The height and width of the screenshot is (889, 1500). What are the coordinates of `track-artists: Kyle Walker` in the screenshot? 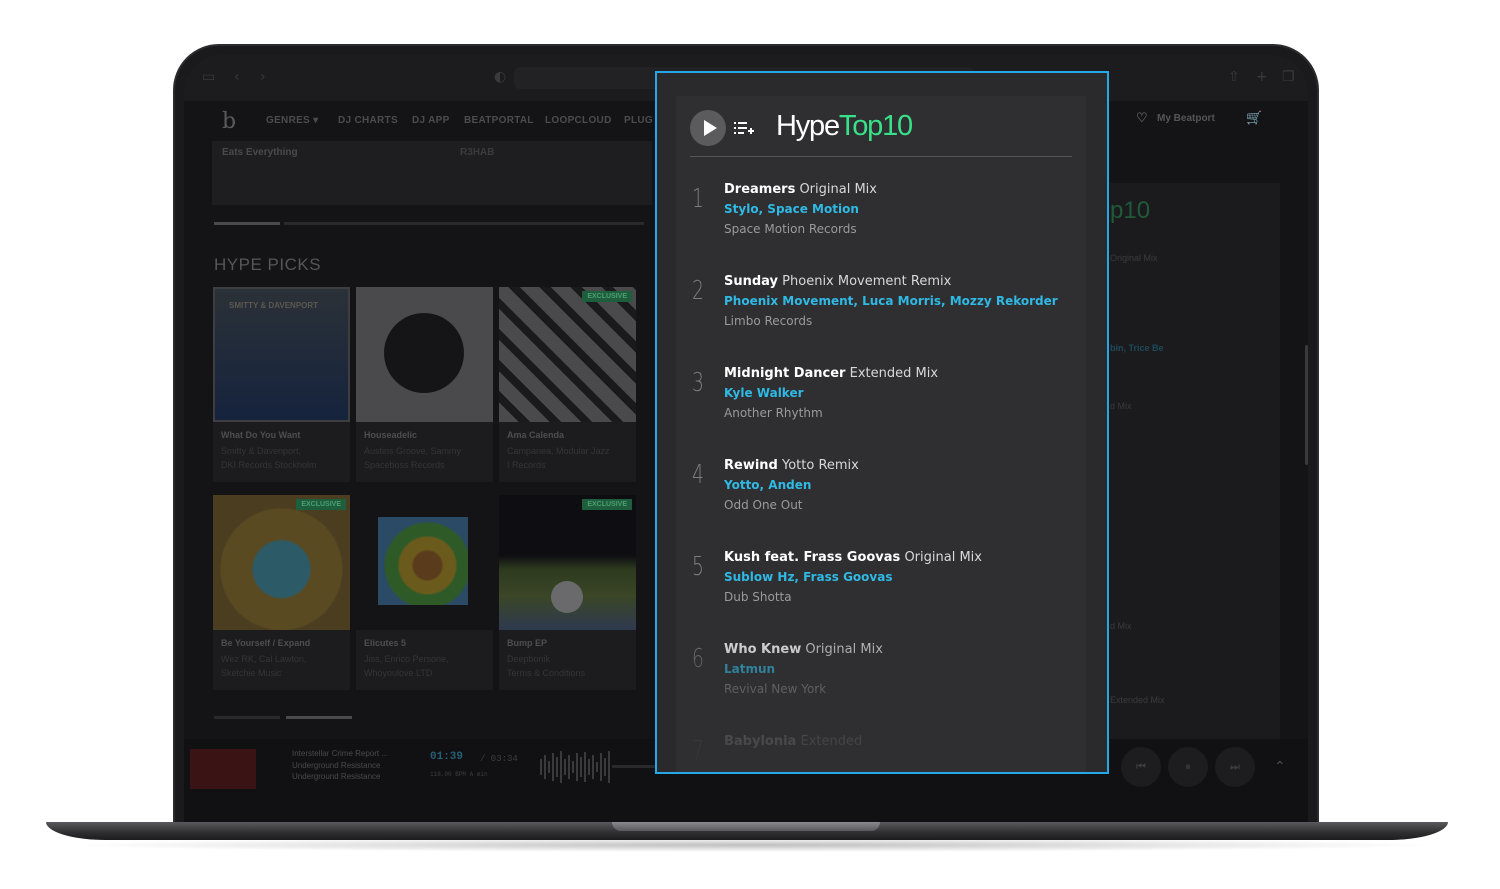 It's located at (764, 393).